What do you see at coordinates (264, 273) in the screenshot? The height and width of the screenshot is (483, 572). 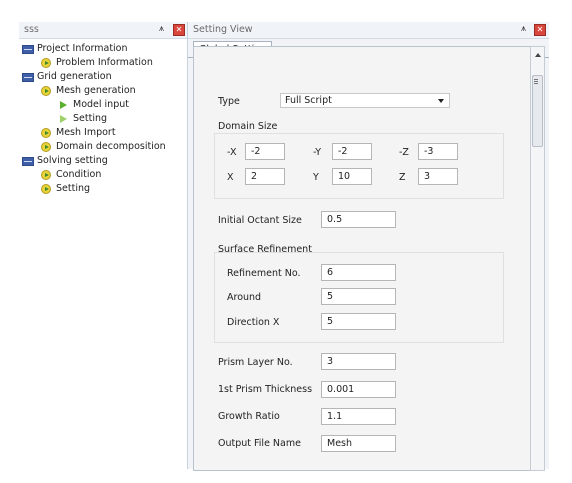 I see `refinement-no-label: Refinement No.` at bounding box center [264, 273].